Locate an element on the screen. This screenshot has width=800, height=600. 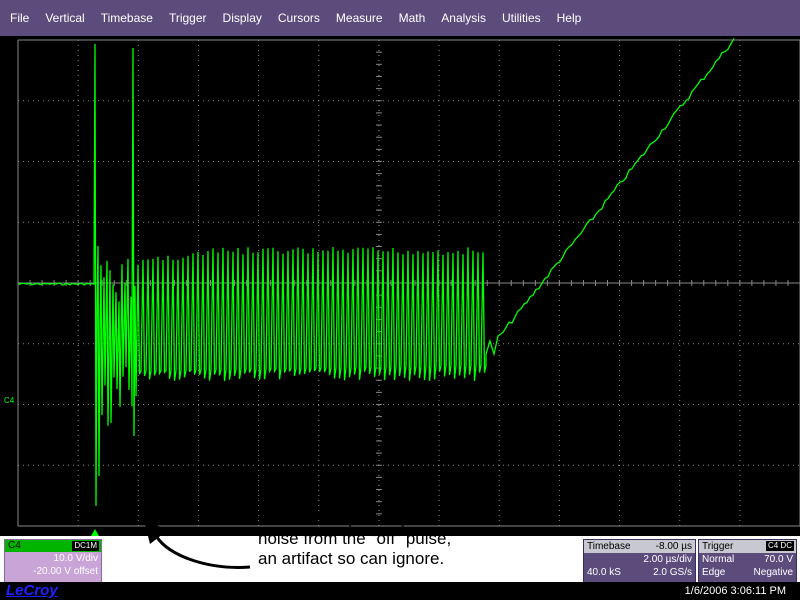
timebase-title: Timebase is located at coordinates (609, 546).